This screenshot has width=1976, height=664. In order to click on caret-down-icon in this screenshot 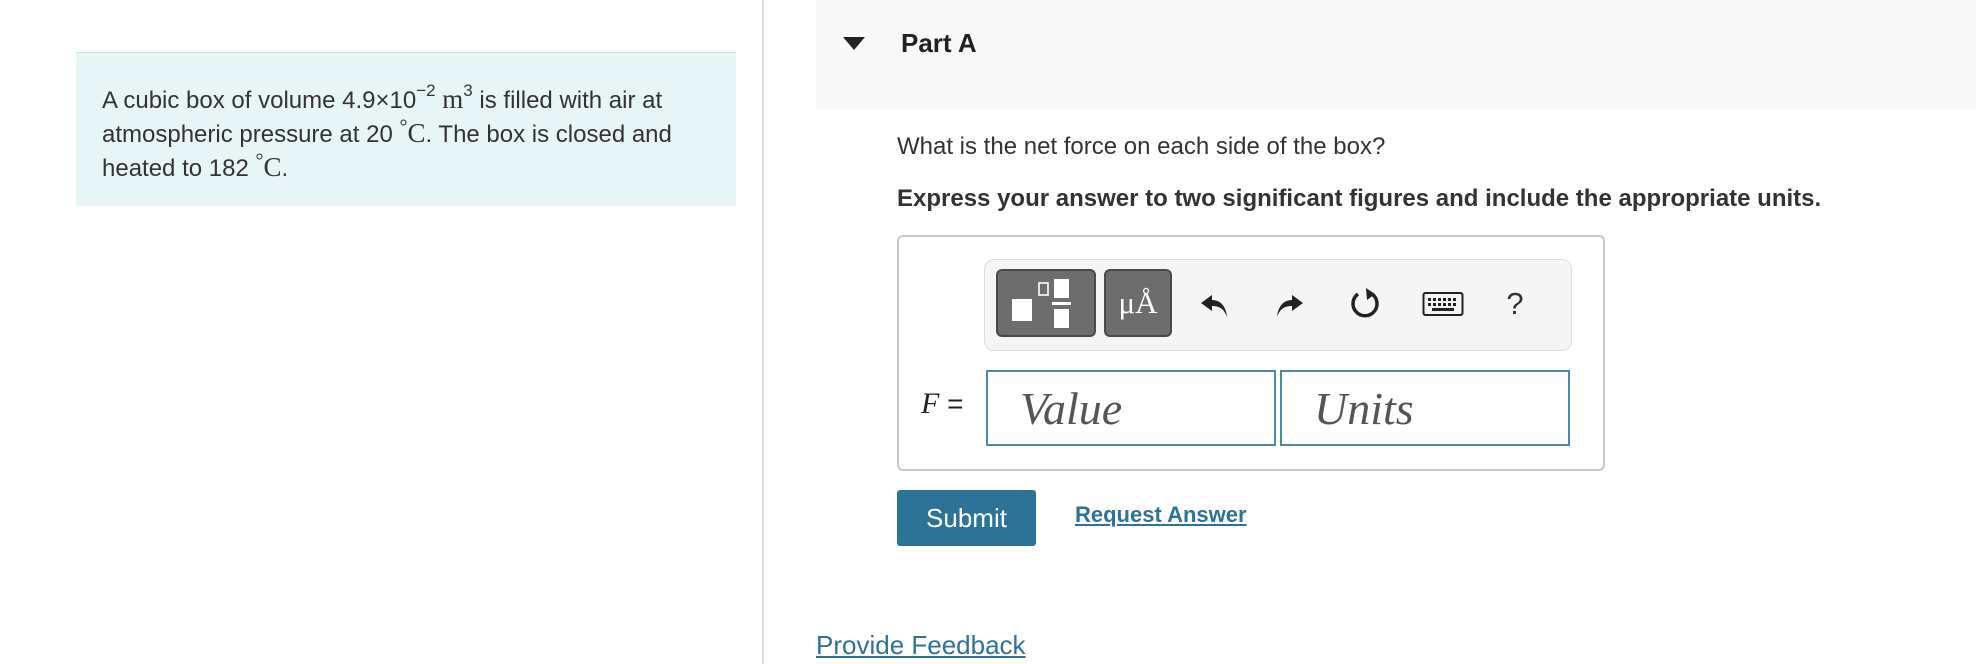, I will do `click(854, 43)`.